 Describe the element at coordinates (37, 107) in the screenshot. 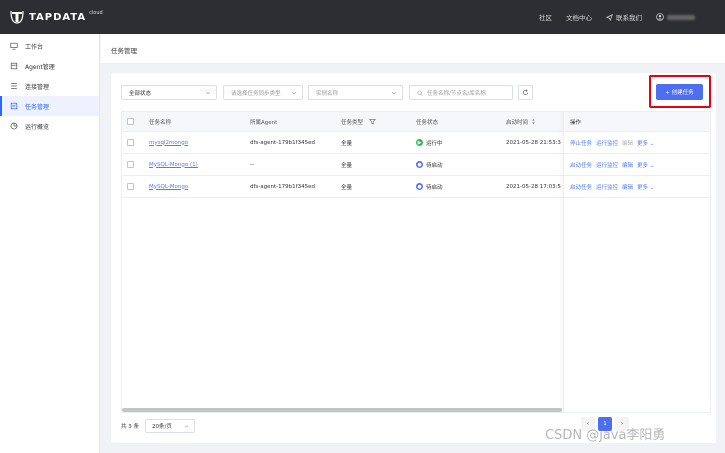

I see `sidebar-item-label: 任务管理` at that location.